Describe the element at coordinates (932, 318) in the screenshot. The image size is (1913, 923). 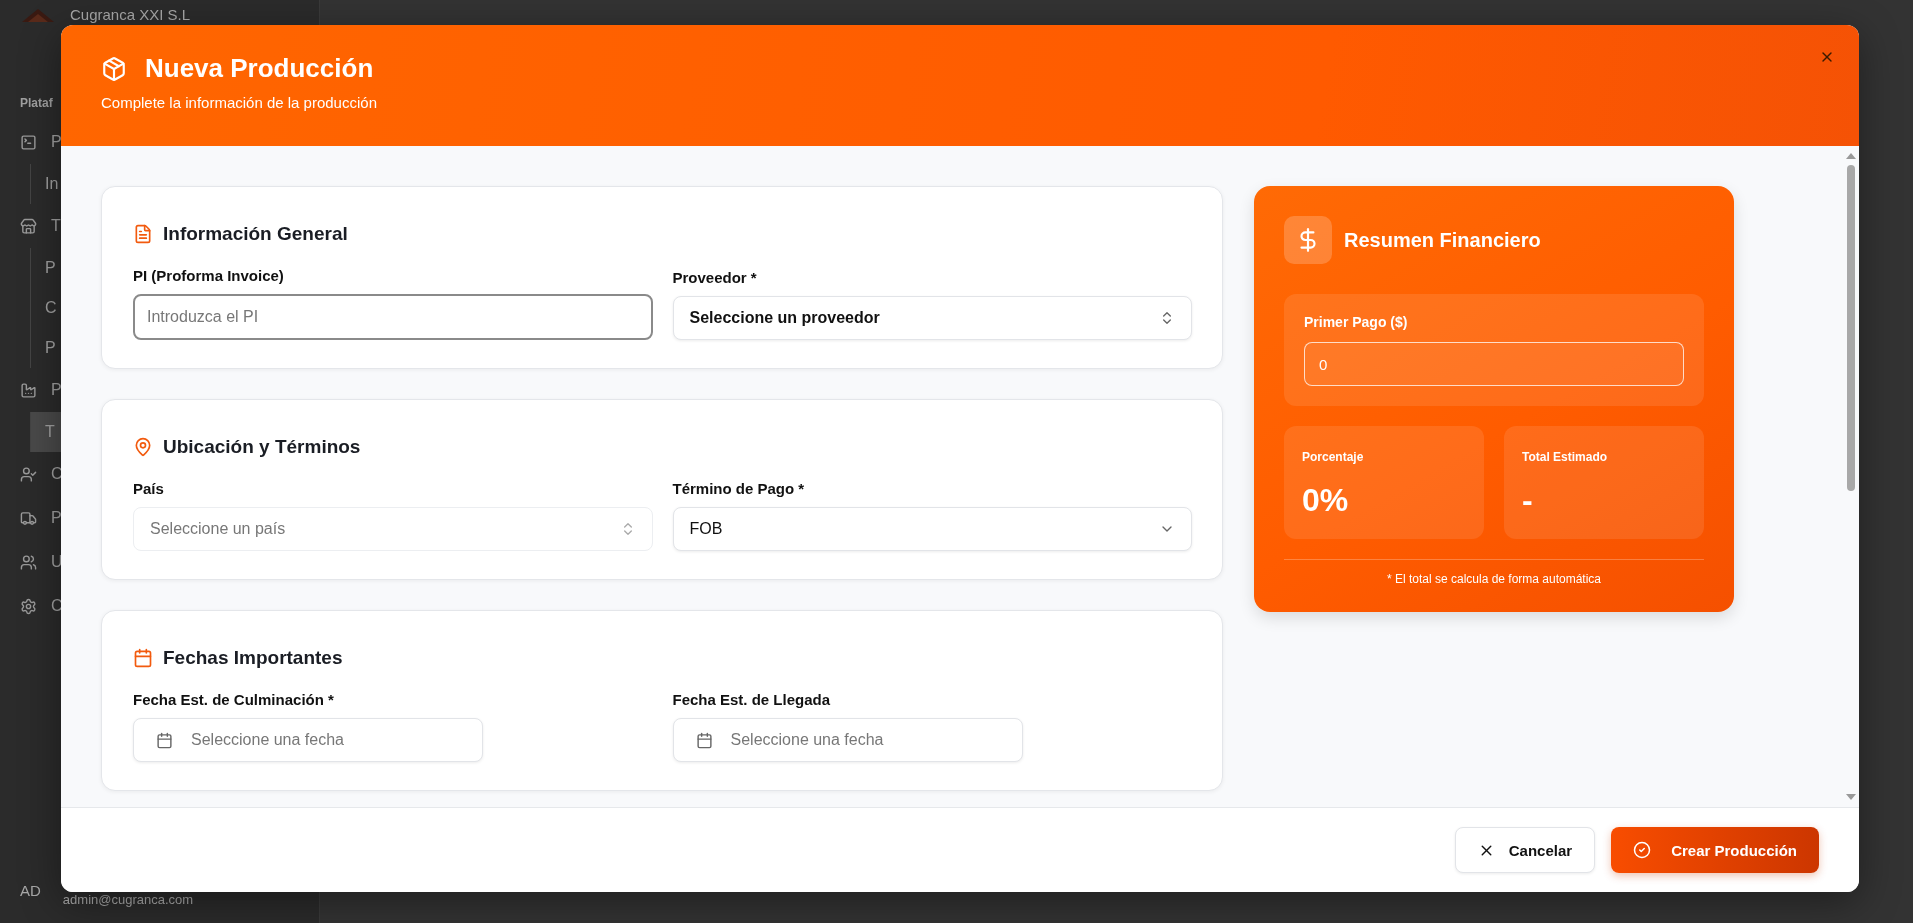
I see `select-field: Seleccione un proveedor` at that location.